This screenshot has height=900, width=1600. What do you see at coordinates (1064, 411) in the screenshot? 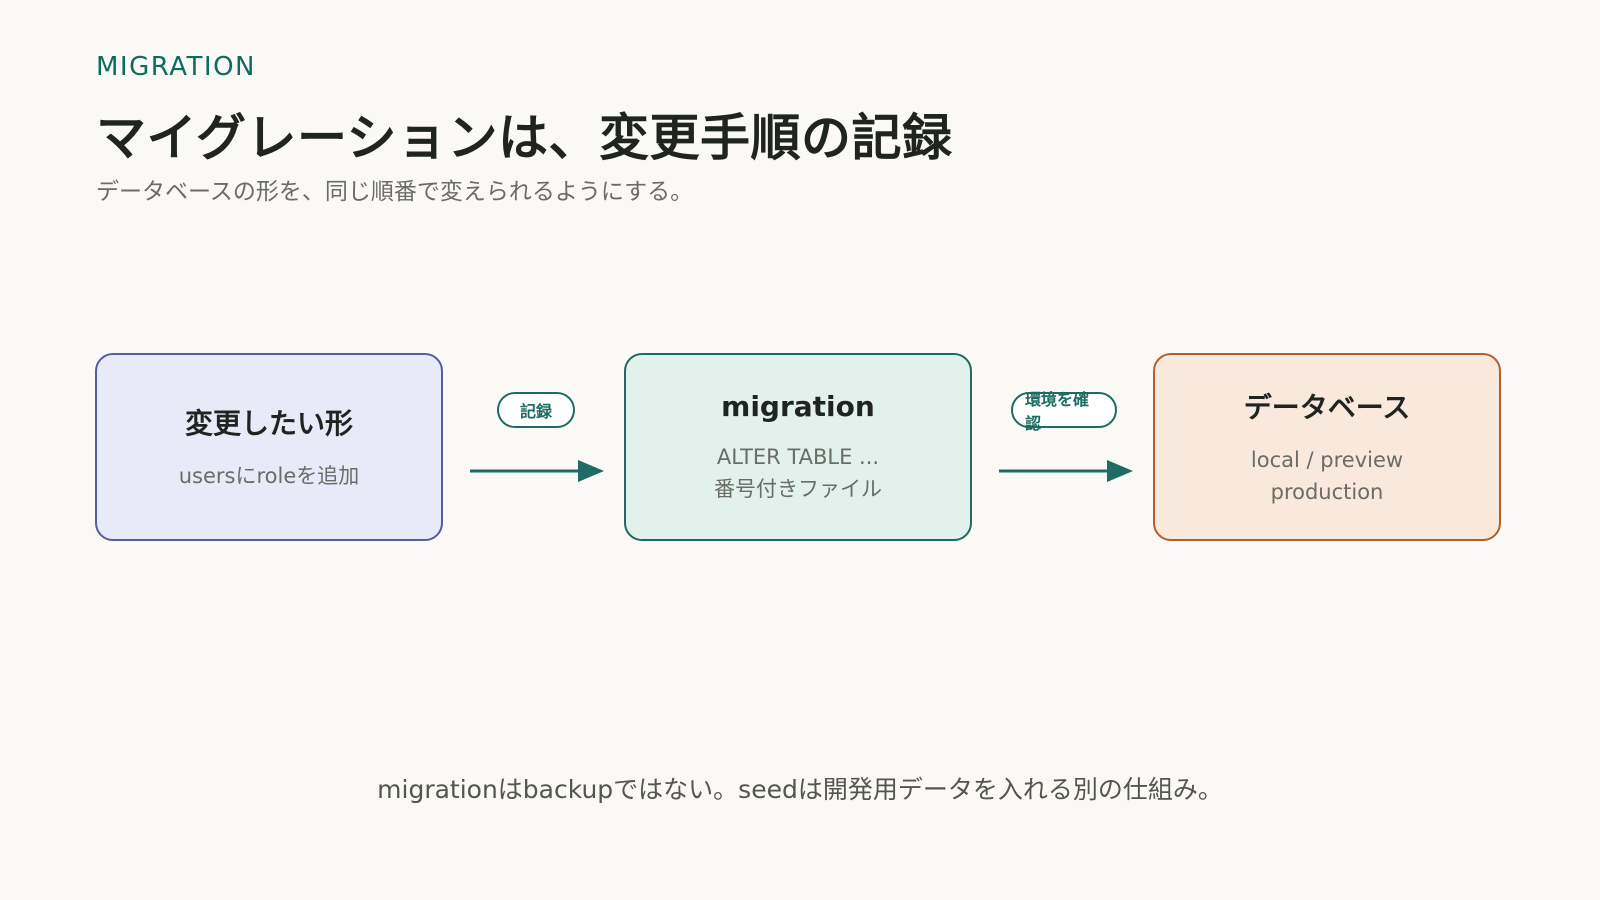
I see `edge-label-check-env: 環境を確認` at bounding box center [1064, 411].